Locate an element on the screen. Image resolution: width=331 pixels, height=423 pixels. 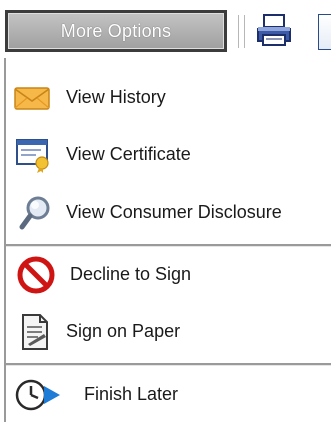
menu-item-sign-on-paper: Sign on Paper is located at coordinates (168, 332).